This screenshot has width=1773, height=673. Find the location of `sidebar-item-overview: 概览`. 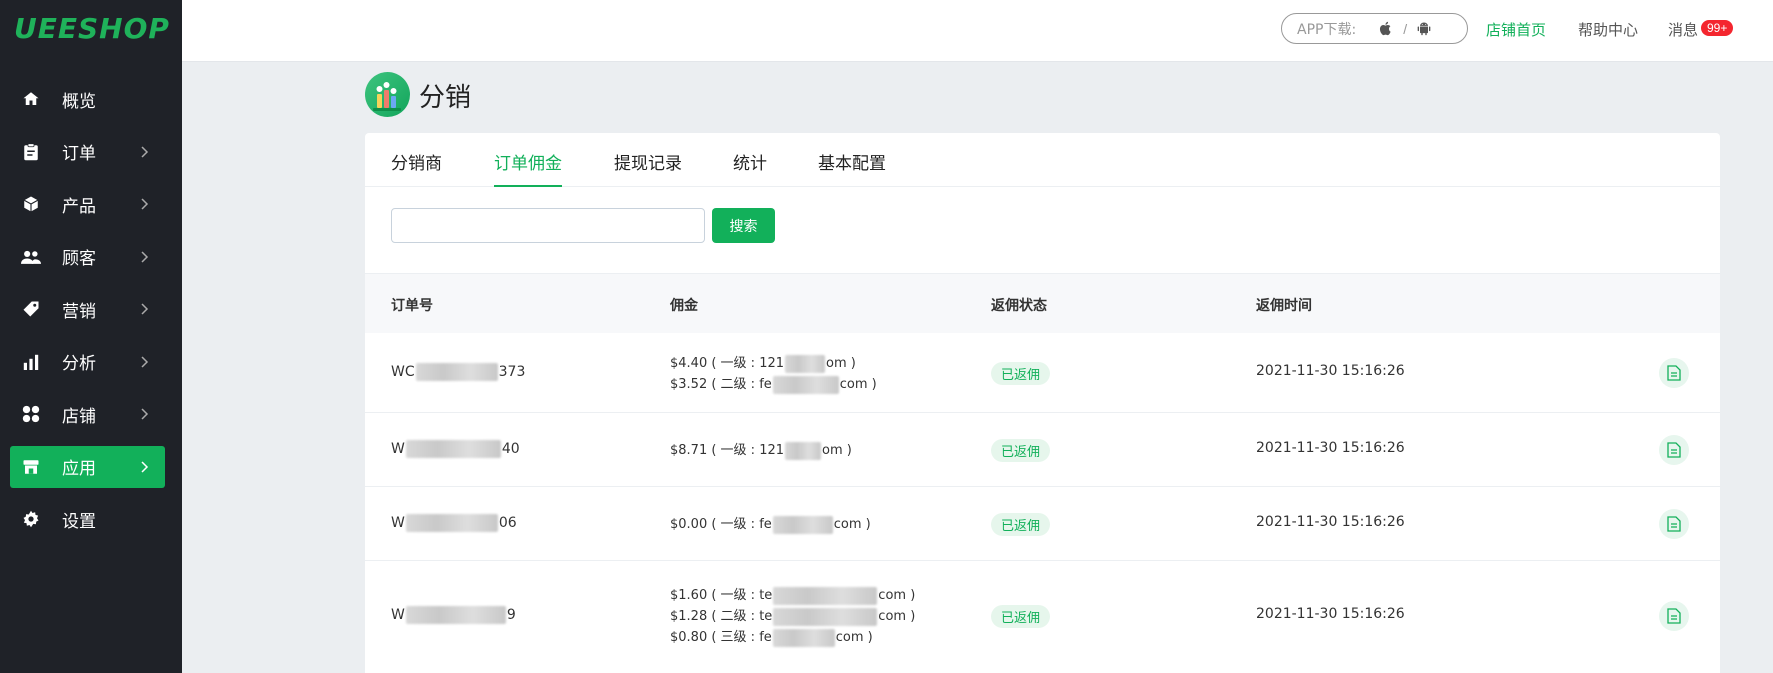

sidebar-item-overview: 概览 is located at coordinates (87, 99).